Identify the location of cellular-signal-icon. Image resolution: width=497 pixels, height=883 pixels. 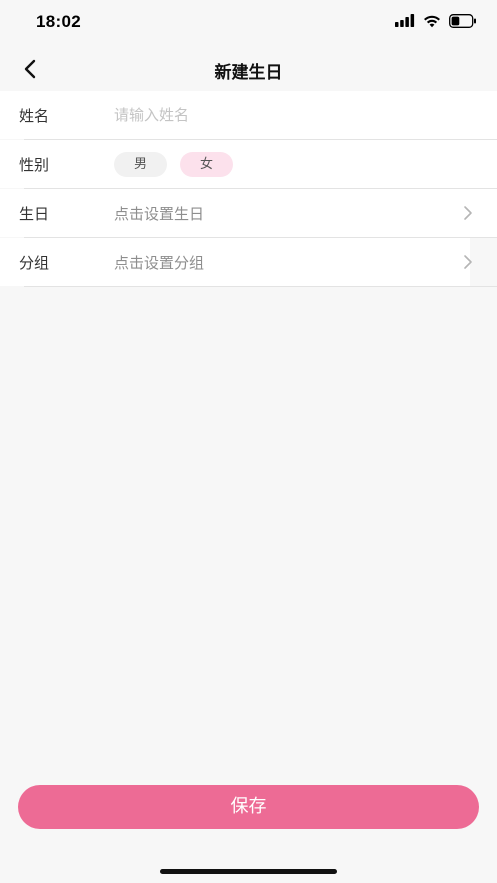
(405, 20).